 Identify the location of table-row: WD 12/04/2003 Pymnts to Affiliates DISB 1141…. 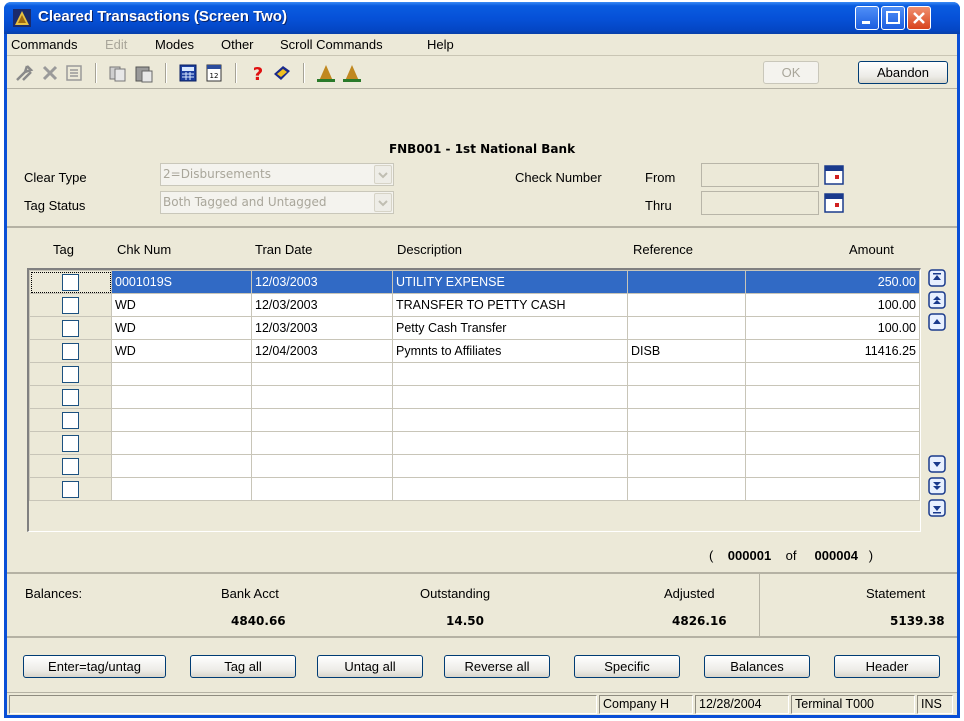
(474, 351).